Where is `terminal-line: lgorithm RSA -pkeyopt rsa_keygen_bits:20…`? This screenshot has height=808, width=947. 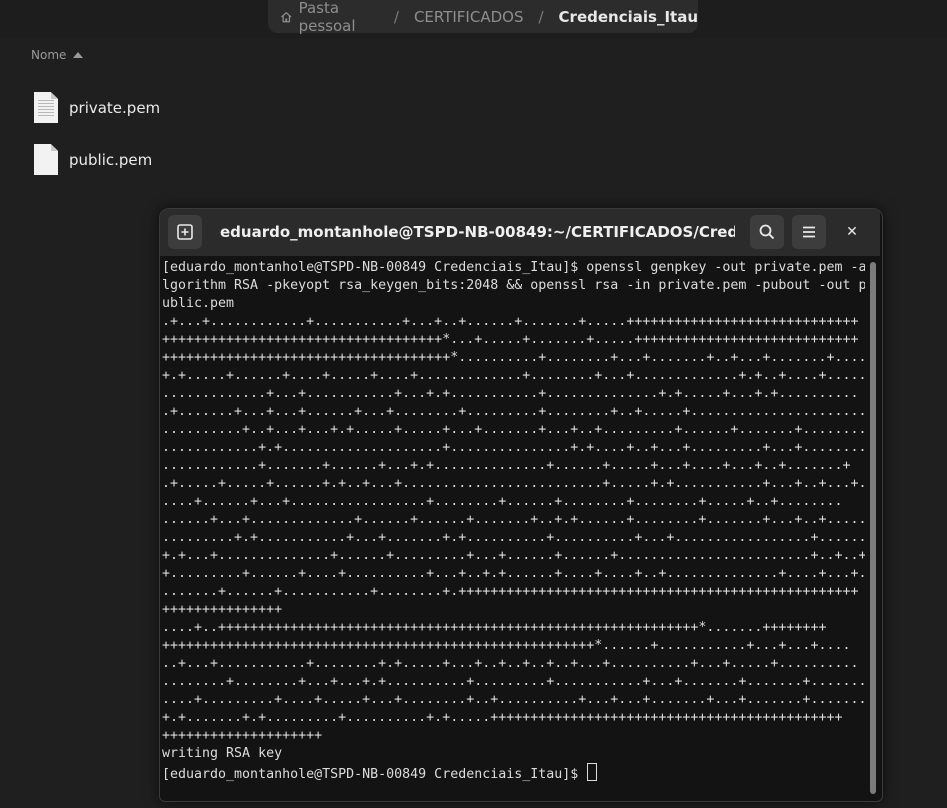 terminal-line: lgorithm RSA -pkeyopt rsa_keygen_bits:20… is located at coordinates (513, 285).